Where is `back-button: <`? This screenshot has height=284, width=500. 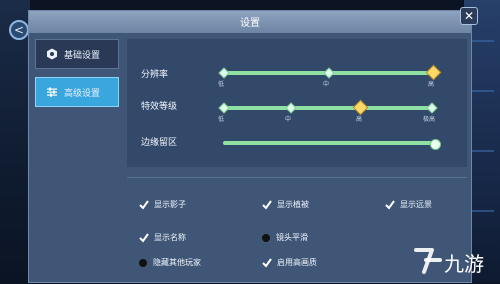 back-button: < is located at coordinates (19, 30).